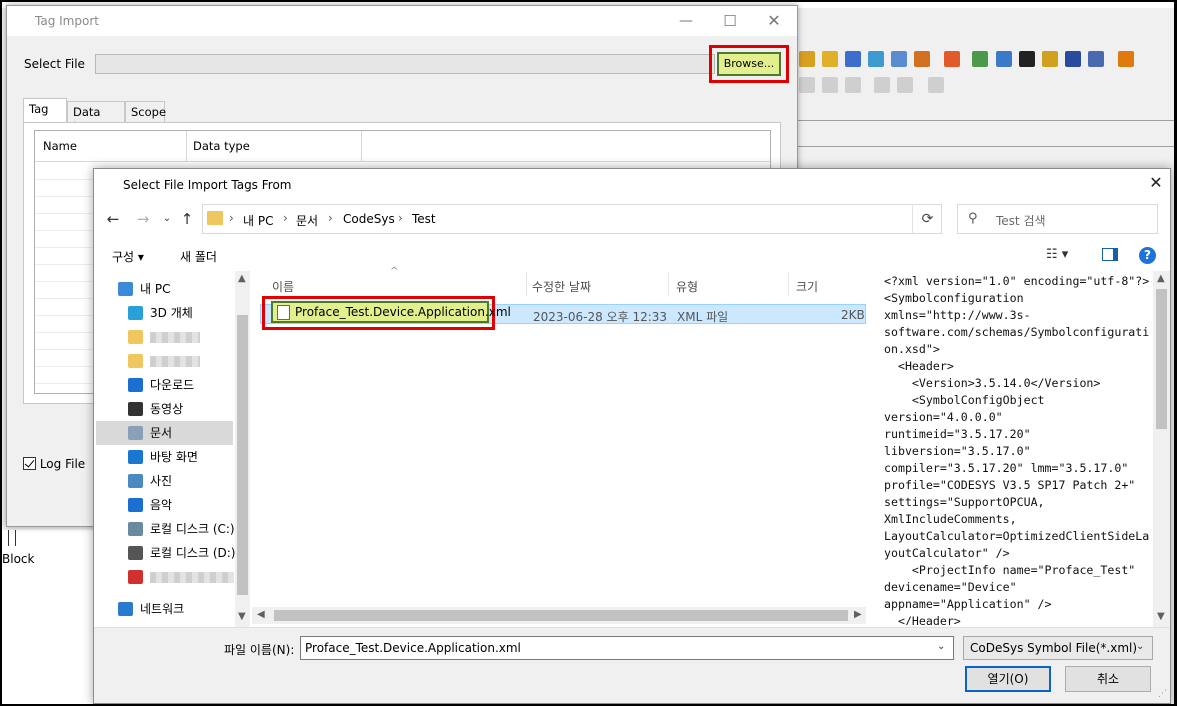 Image resolution: width=1177 pixels, height=706 pixels. I want to click on breadcrumb-item: CodeSys, so click(369, 219).